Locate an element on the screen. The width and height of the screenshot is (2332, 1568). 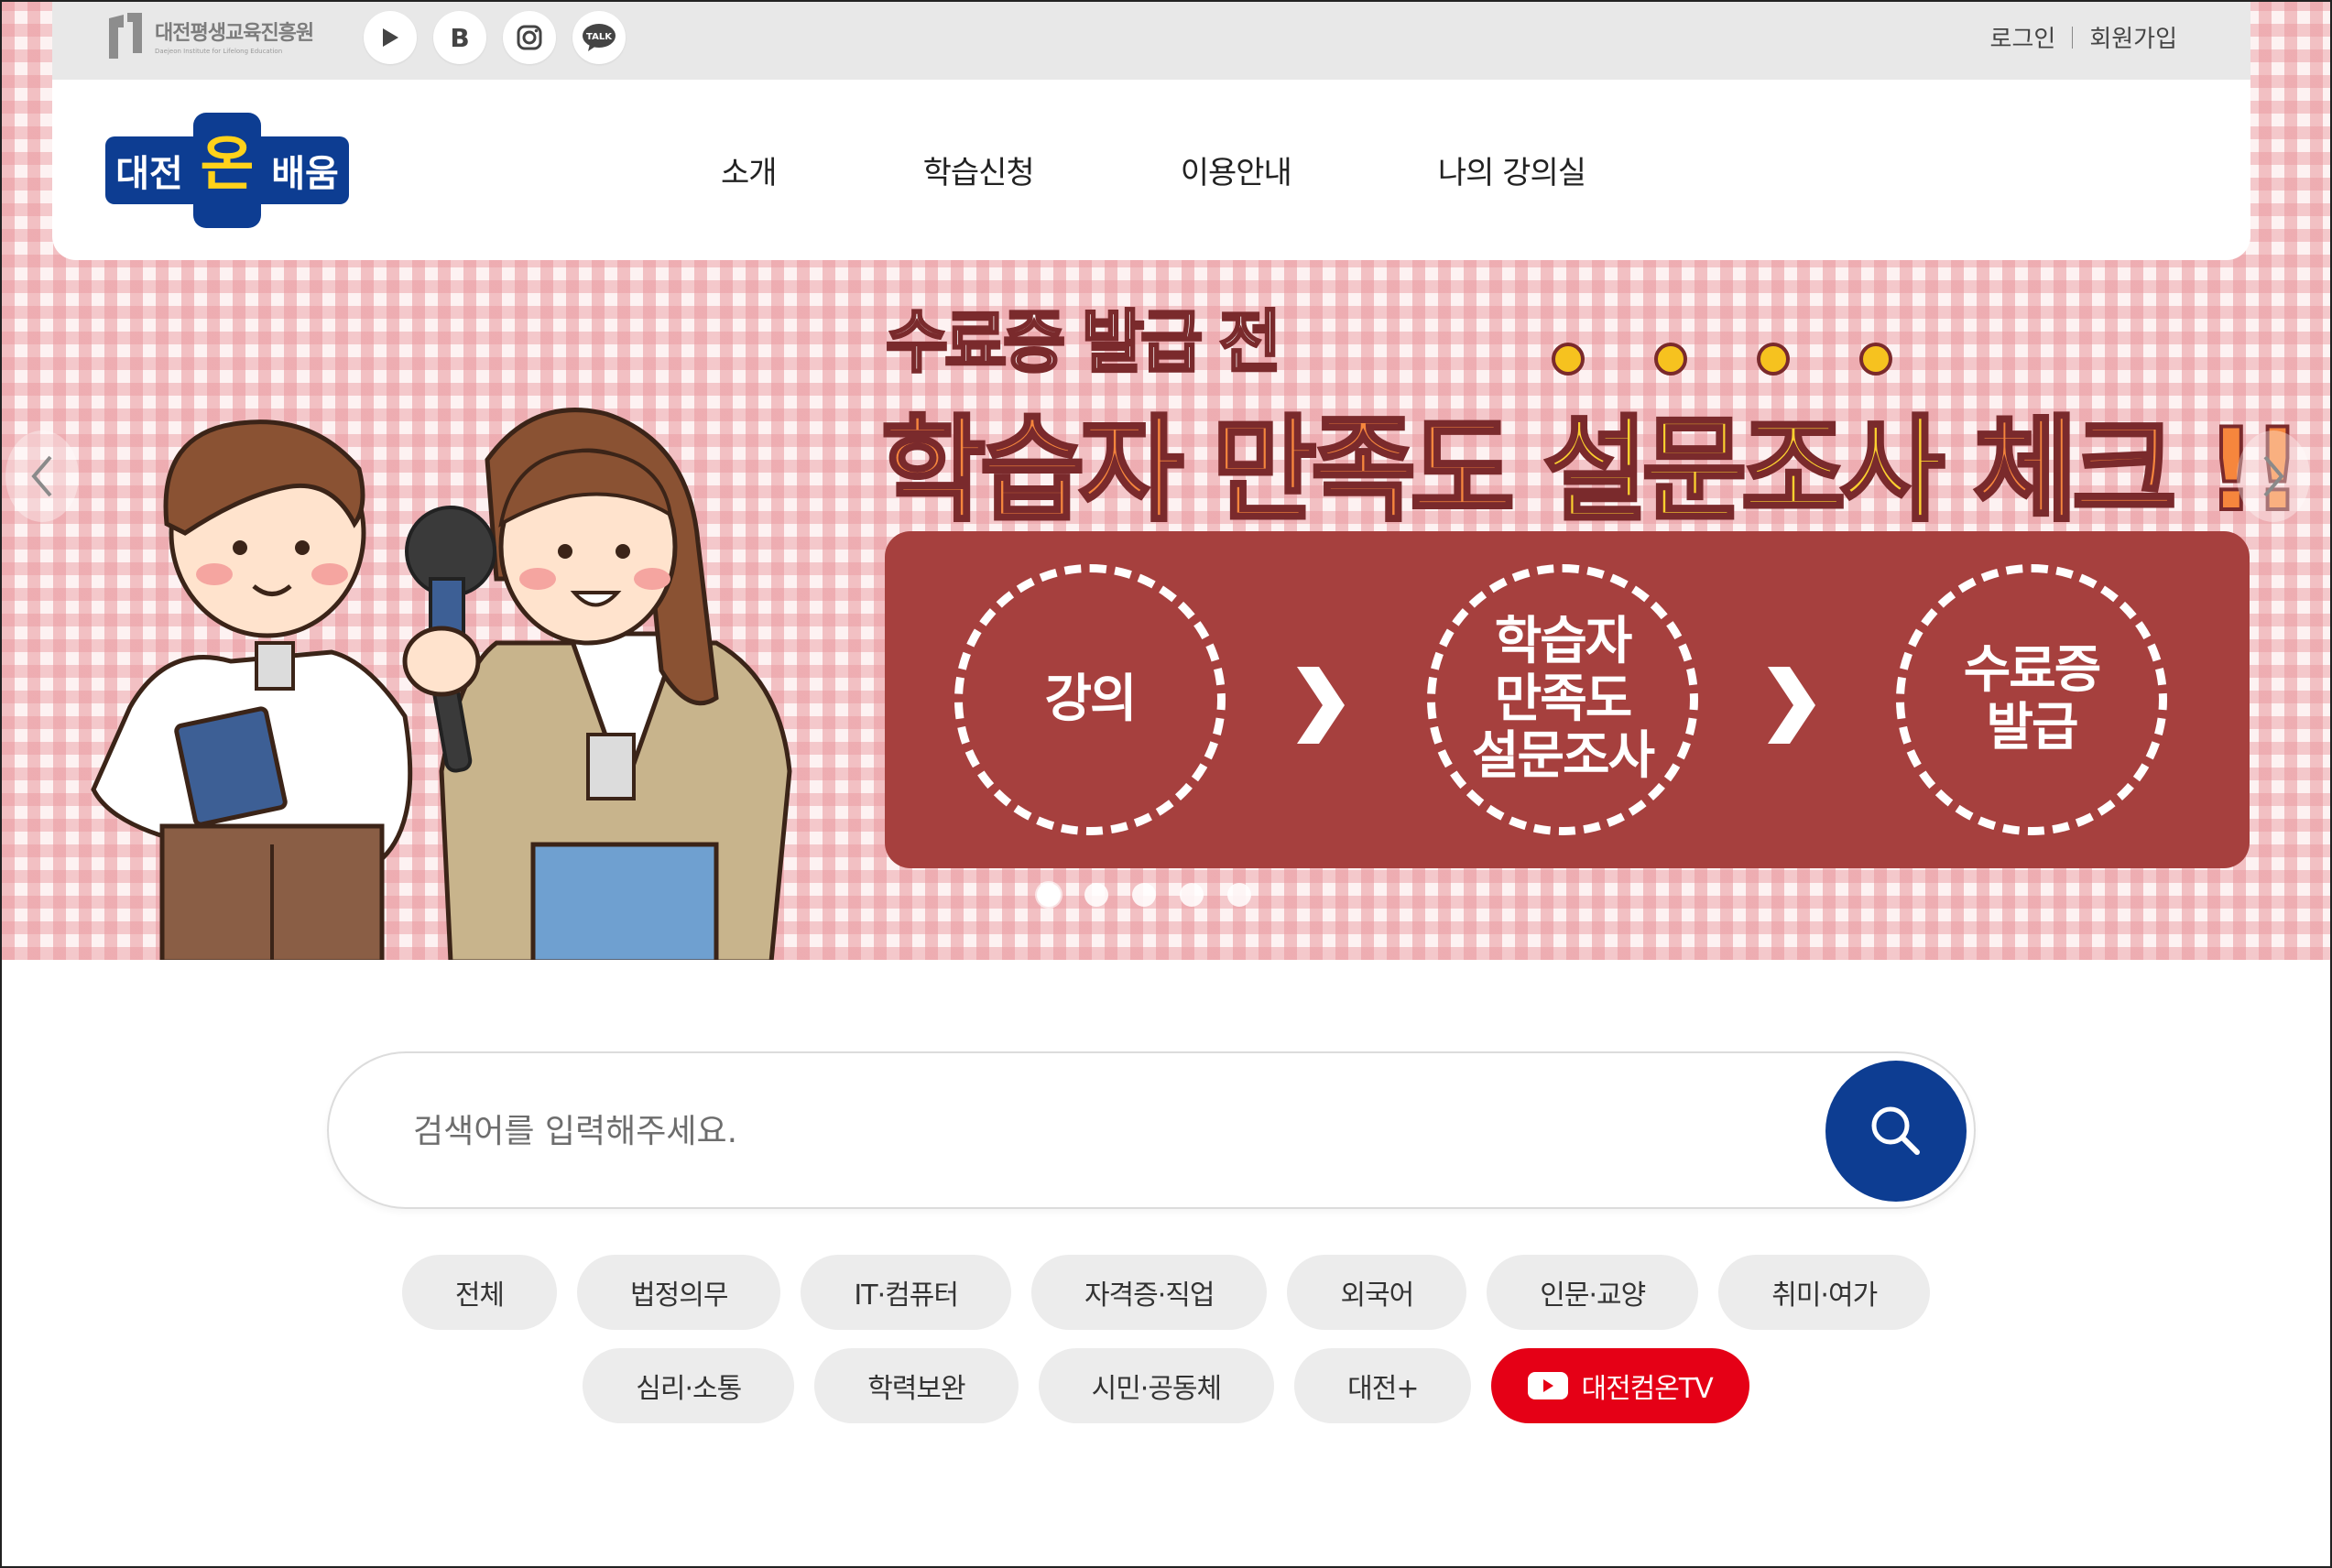
chevron-left-icon is located at coordinates (41, 476).